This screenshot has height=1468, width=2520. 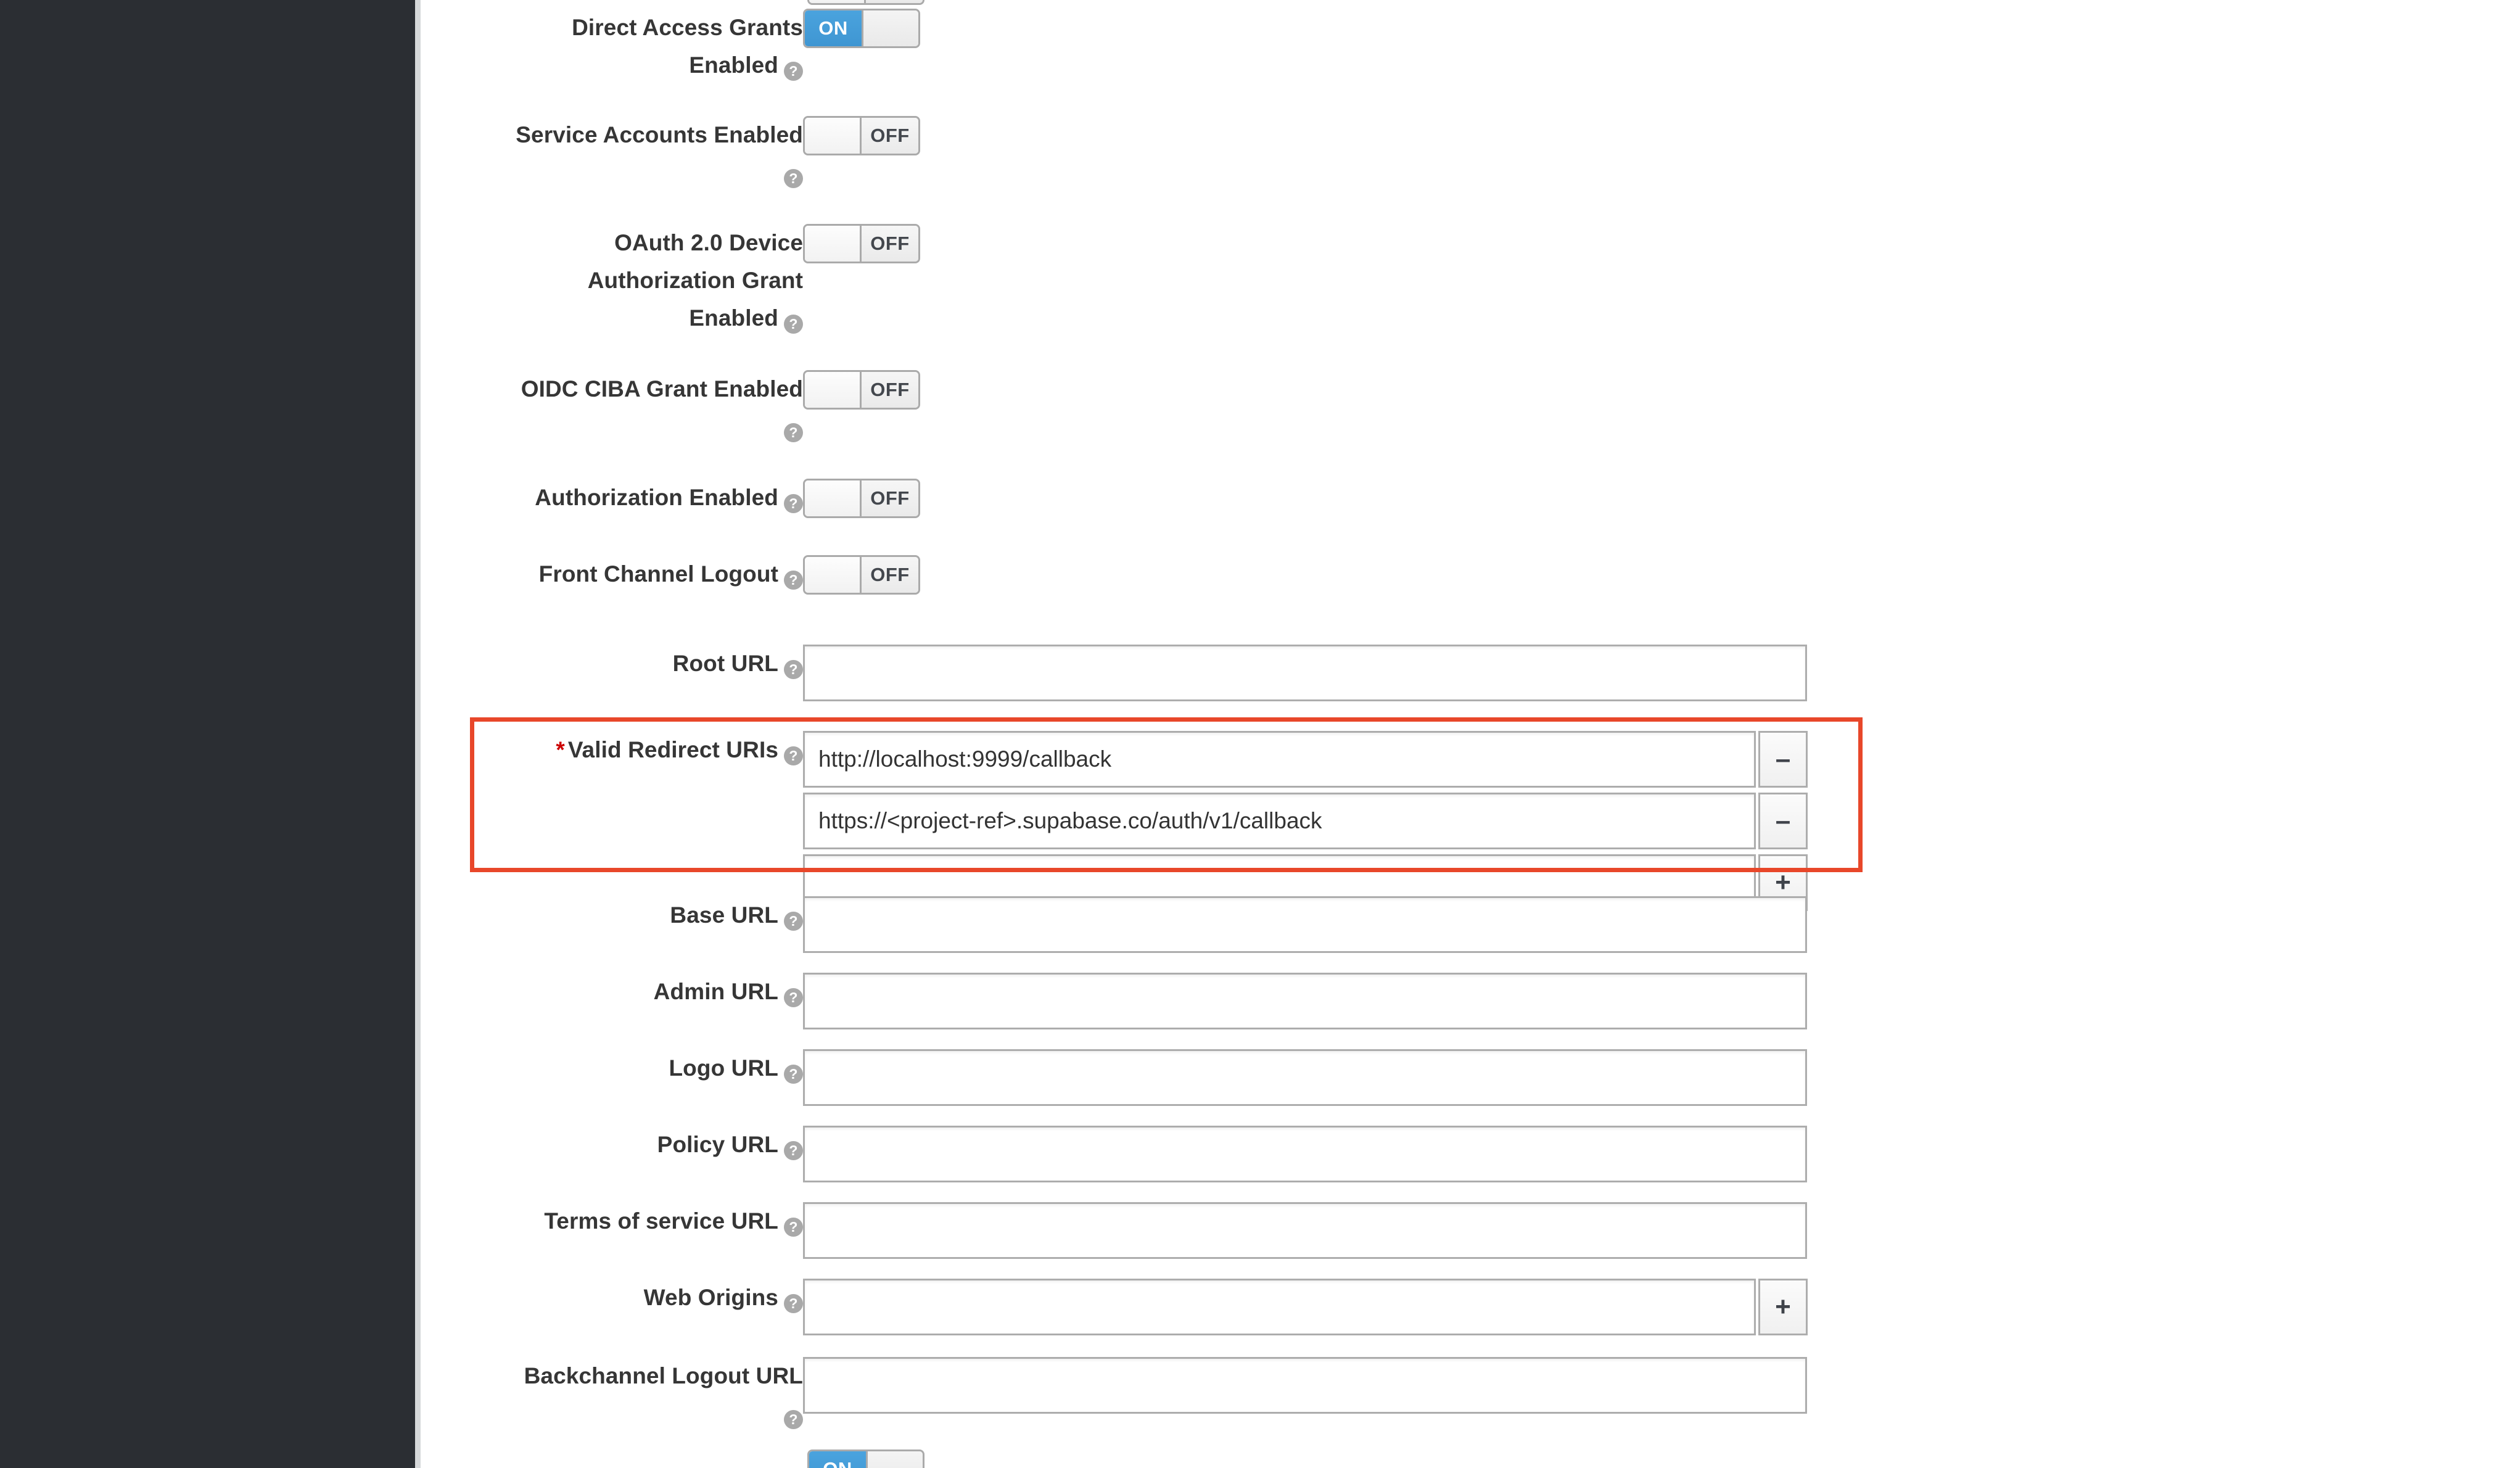 What do you see at coordinates (1305, 1078) in the screenshot?
I see `logo-url-input` at bounding box center [1305, 1078].